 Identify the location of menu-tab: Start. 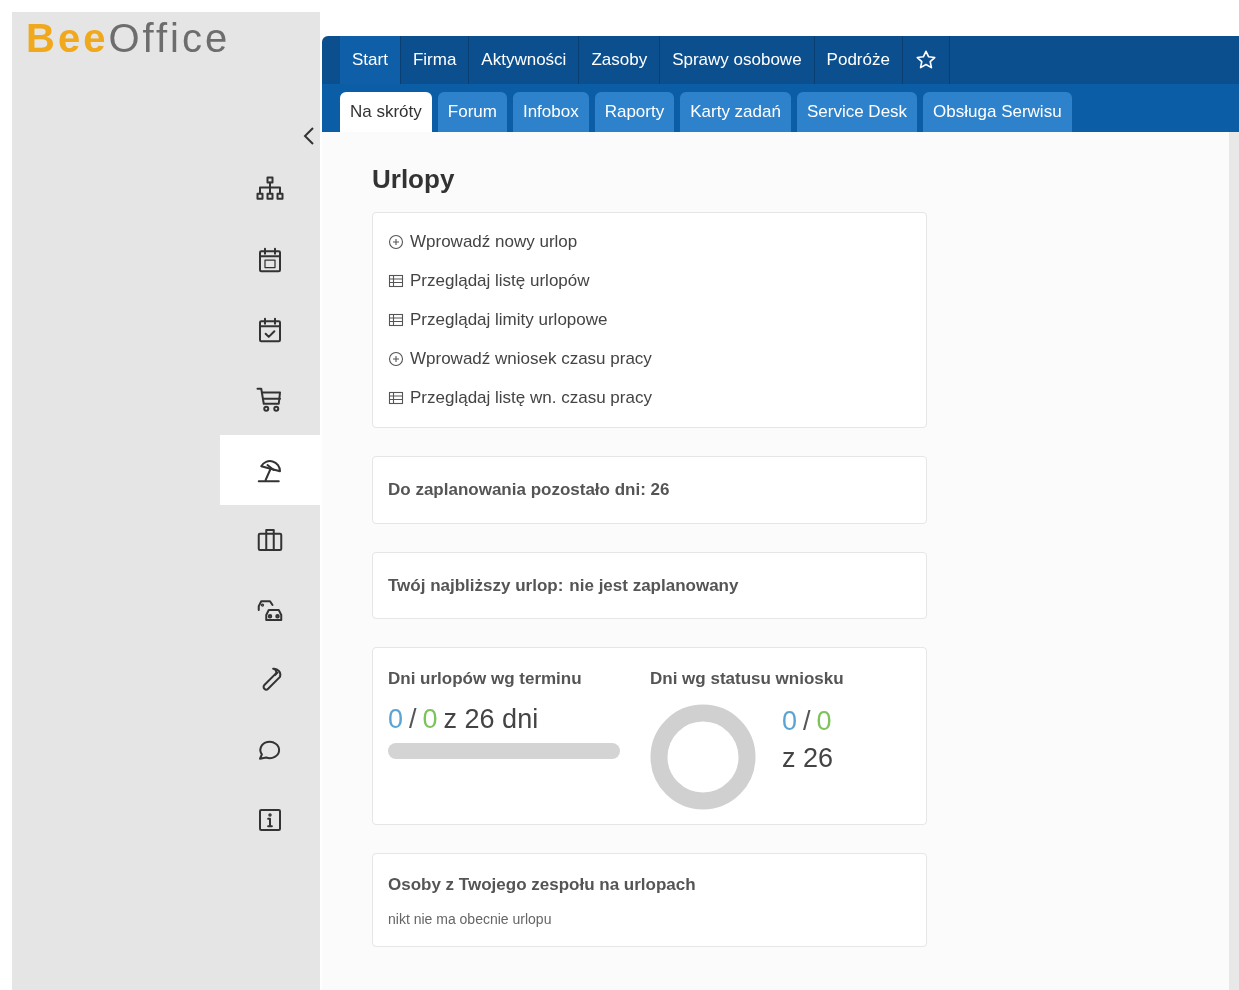
(370, 60).